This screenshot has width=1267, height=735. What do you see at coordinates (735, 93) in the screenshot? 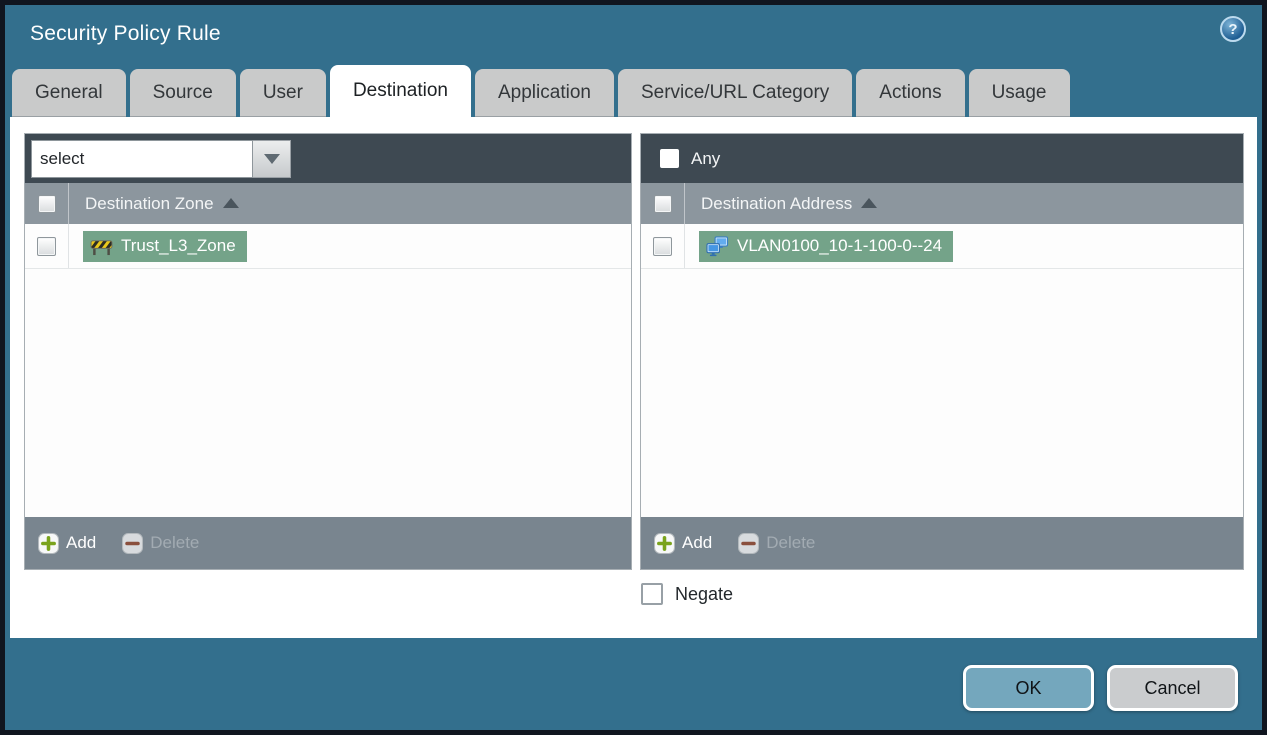
I see `tab-service-url-category: Service/URL Category` at bounding box center [735, 93].